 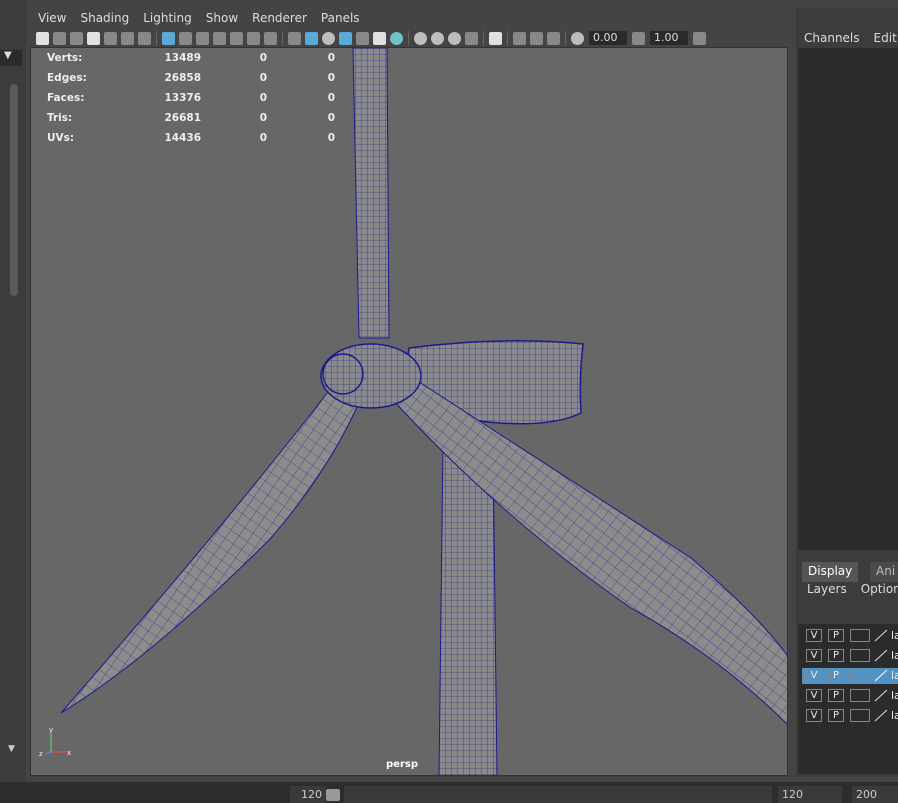 I want to click on textured-icon, so click(x=362, y=38).